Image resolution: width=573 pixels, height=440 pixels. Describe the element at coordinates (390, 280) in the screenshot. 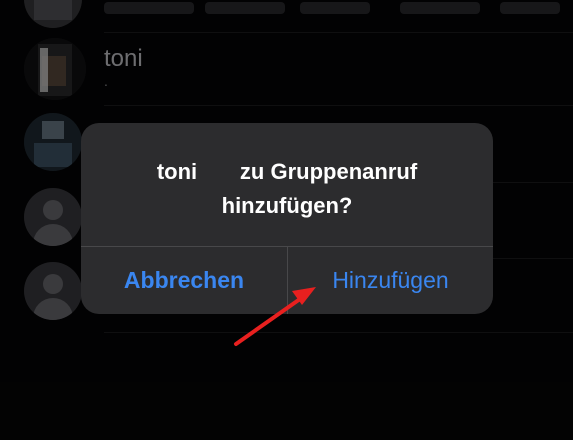

I see `add-button: Hinzufügen` at that location.